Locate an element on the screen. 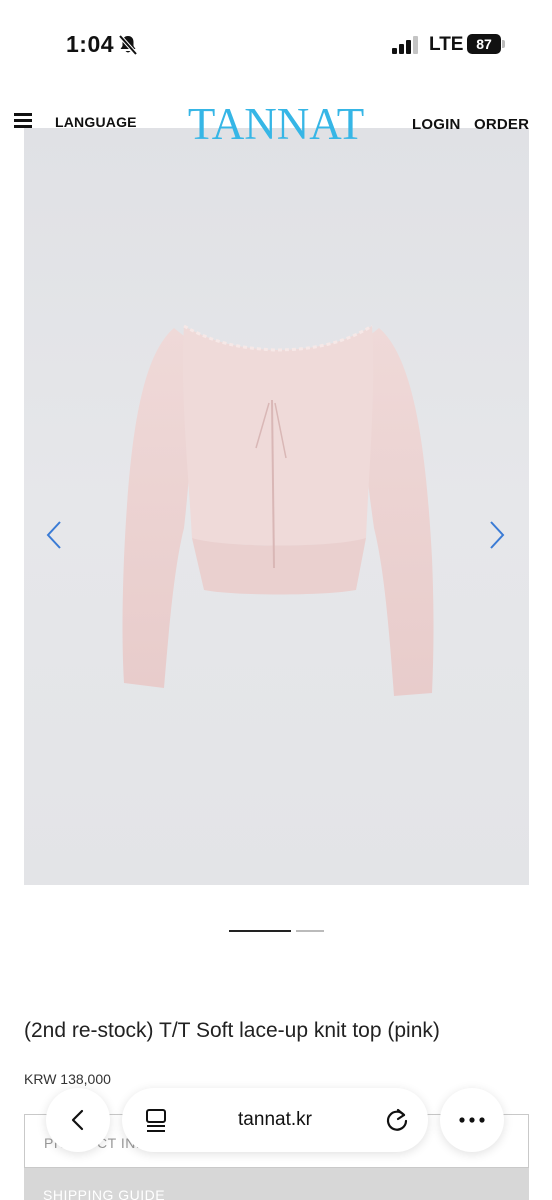  menu-icon is located at coordinates (23, 121).